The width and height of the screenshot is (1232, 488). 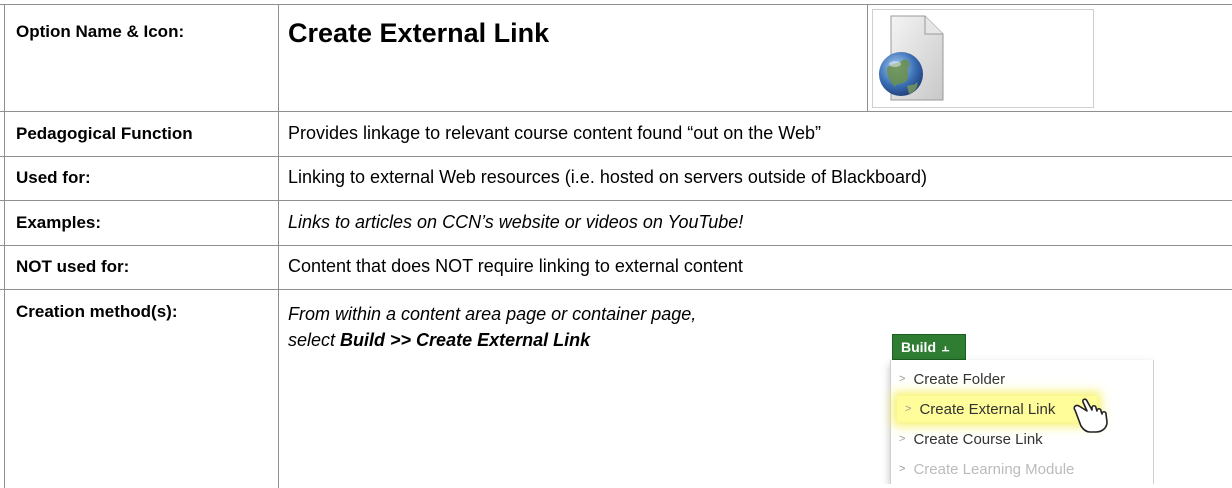 What do you see at coordinates (419, 33) in the screenshot?
I see `page-title: Create External Link` at bounding box center [419, 33].